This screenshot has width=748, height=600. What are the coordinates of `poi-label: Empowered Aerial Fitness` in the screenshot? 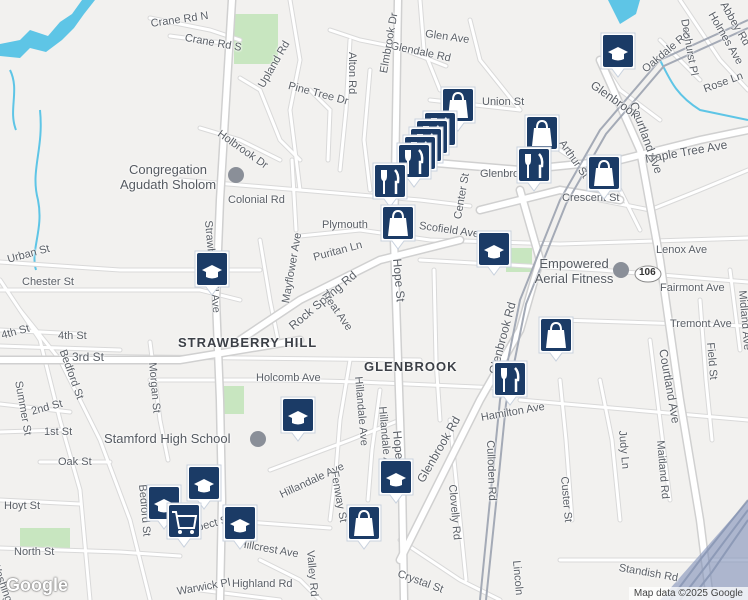 It's located at (574, 271).